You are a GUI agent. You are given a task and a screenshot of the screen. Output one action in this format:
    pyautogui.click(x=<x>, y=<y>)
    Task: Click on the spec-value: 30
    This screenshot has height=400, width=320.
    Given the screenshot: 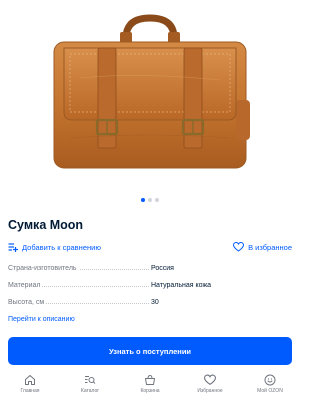 What is the action you would take?
    pyautogui.click(x=155, y=302)
    